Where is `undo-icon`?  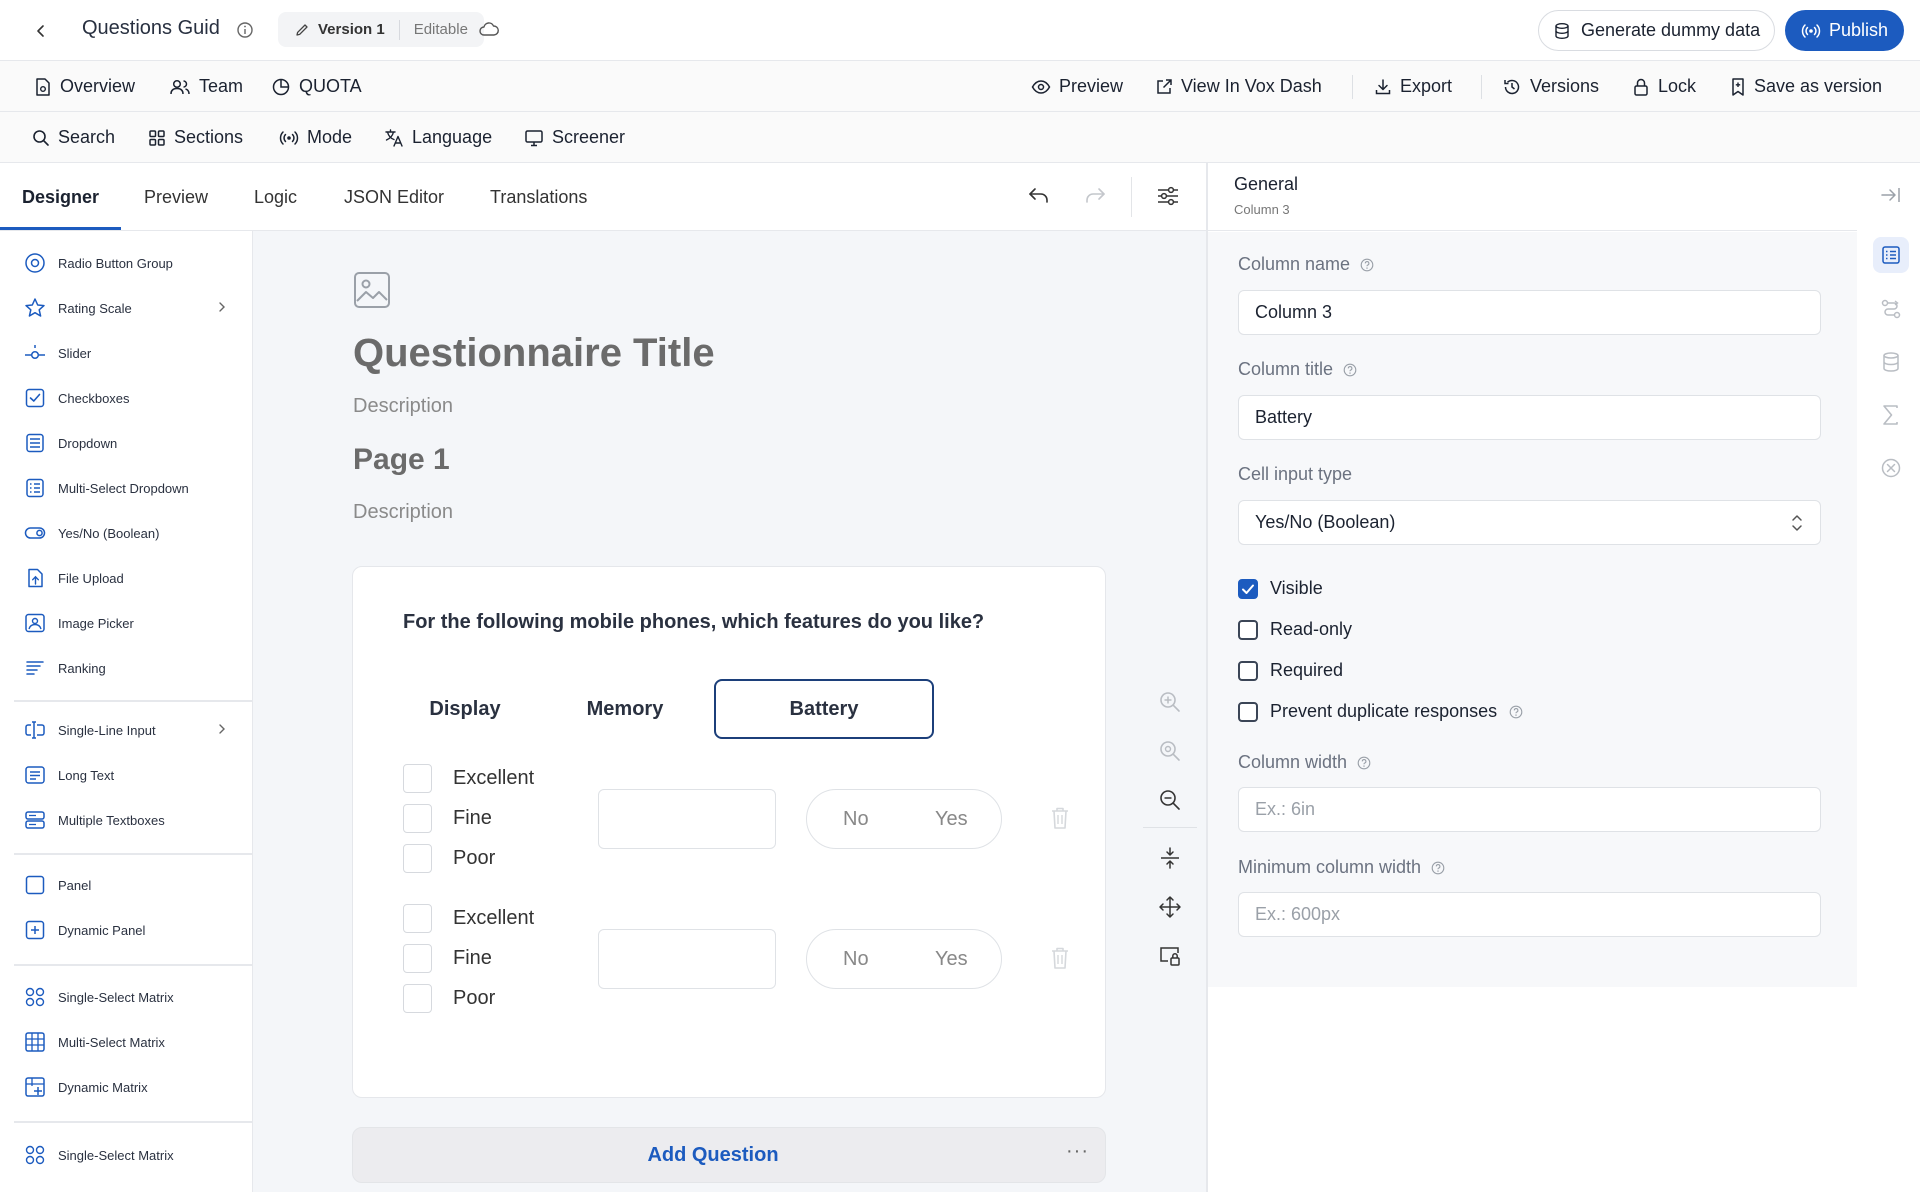 undo-icon is located at coordinates (1039, 196).